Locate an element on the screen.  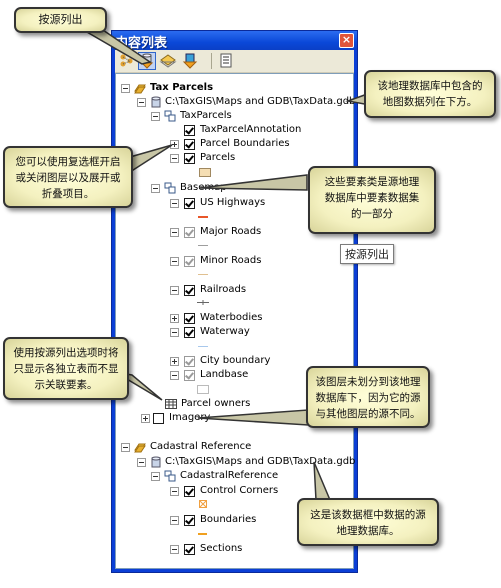
callout-feature-classes: 这些要素类是源地理数据库中要素数据集的一部分 is located at coordinates (372, 200).